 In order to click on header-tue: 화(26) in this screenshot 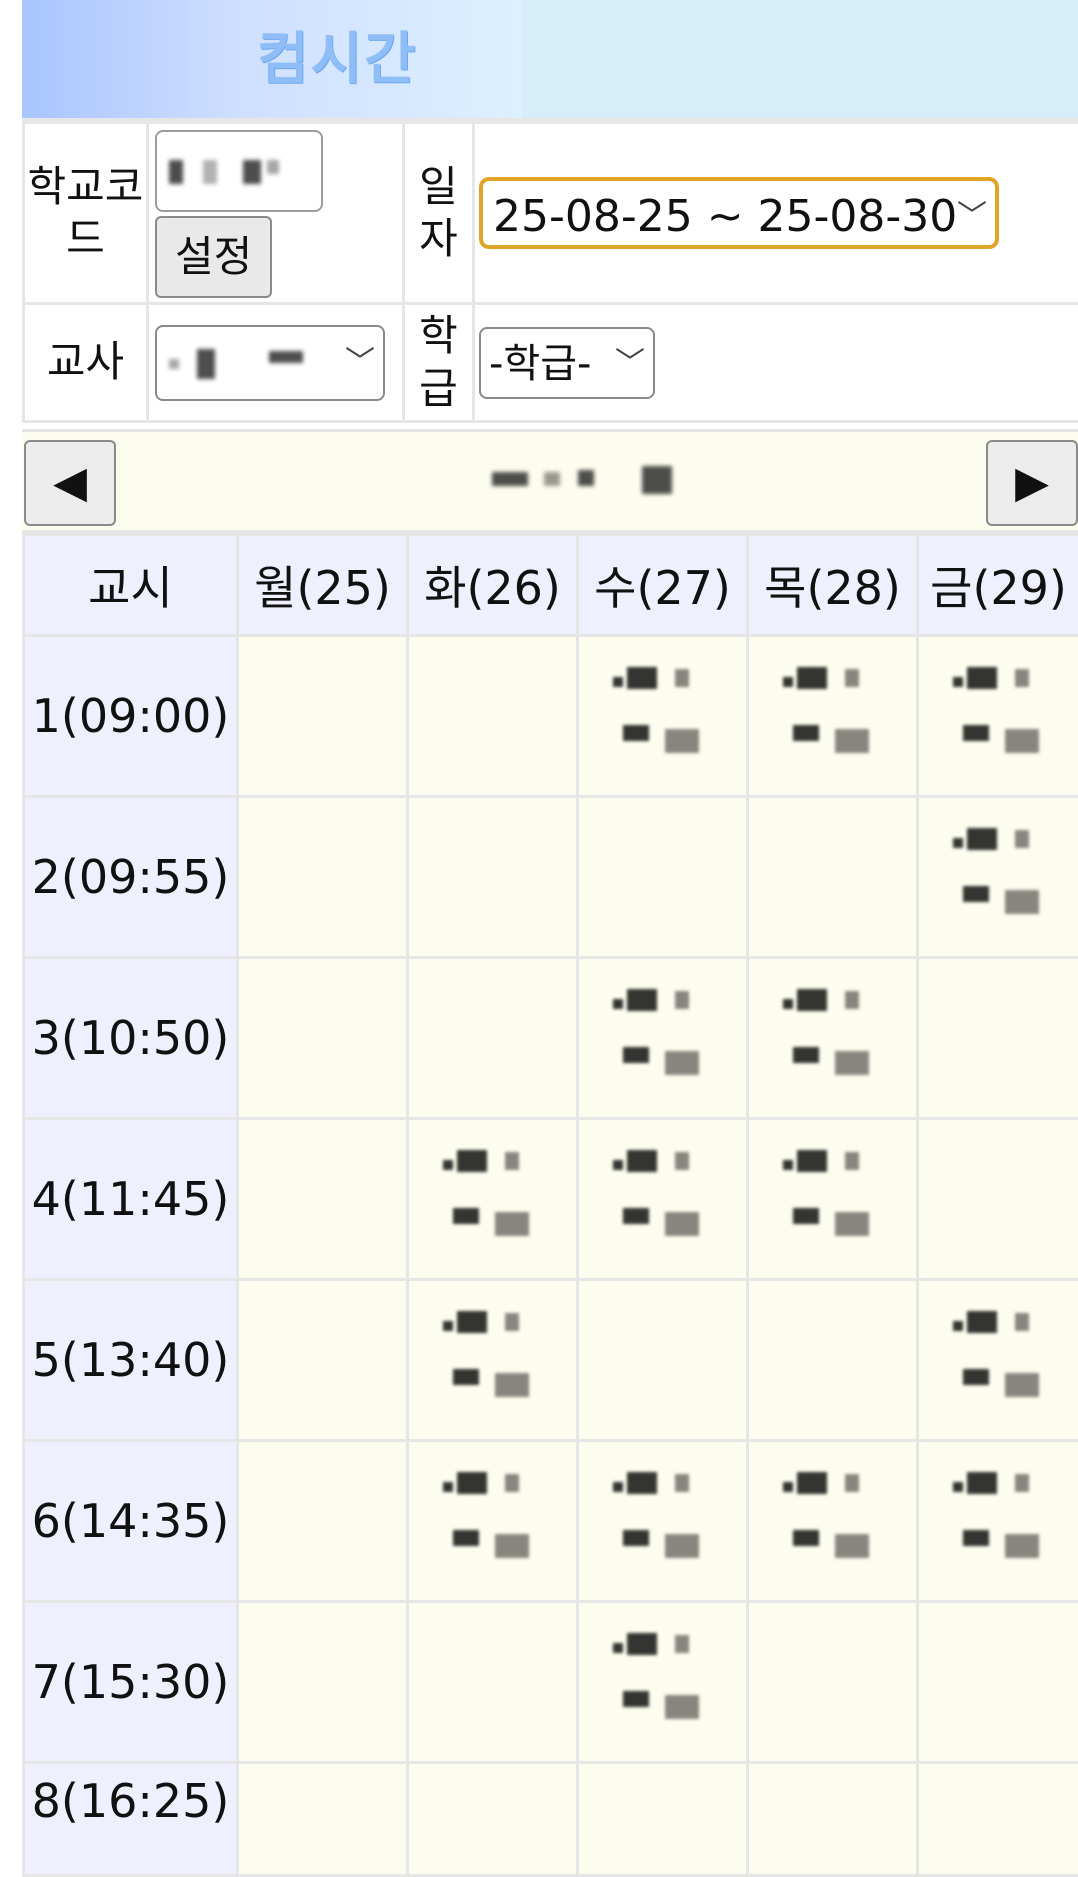, I will do `click(493, 585)`.